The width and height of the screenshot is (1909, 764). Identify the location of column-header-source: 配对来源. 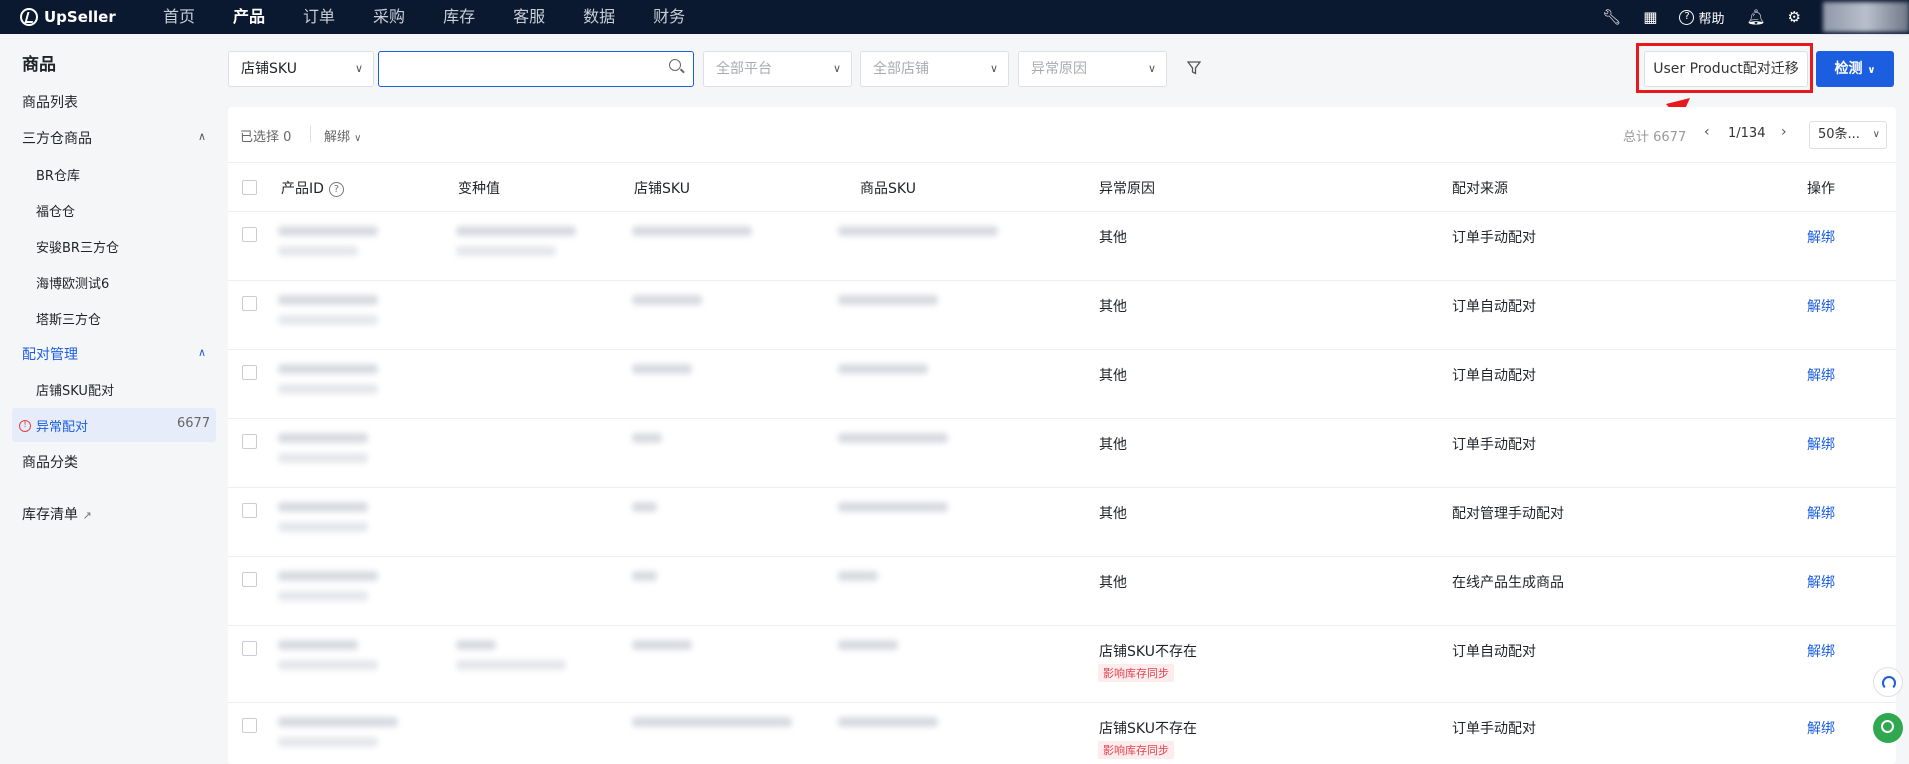
(1480, 189).